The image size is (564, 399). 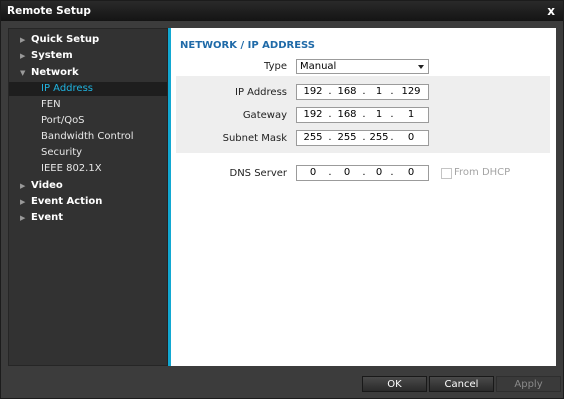 I want to click on ok-button: OK, so click(x=394, y=384).